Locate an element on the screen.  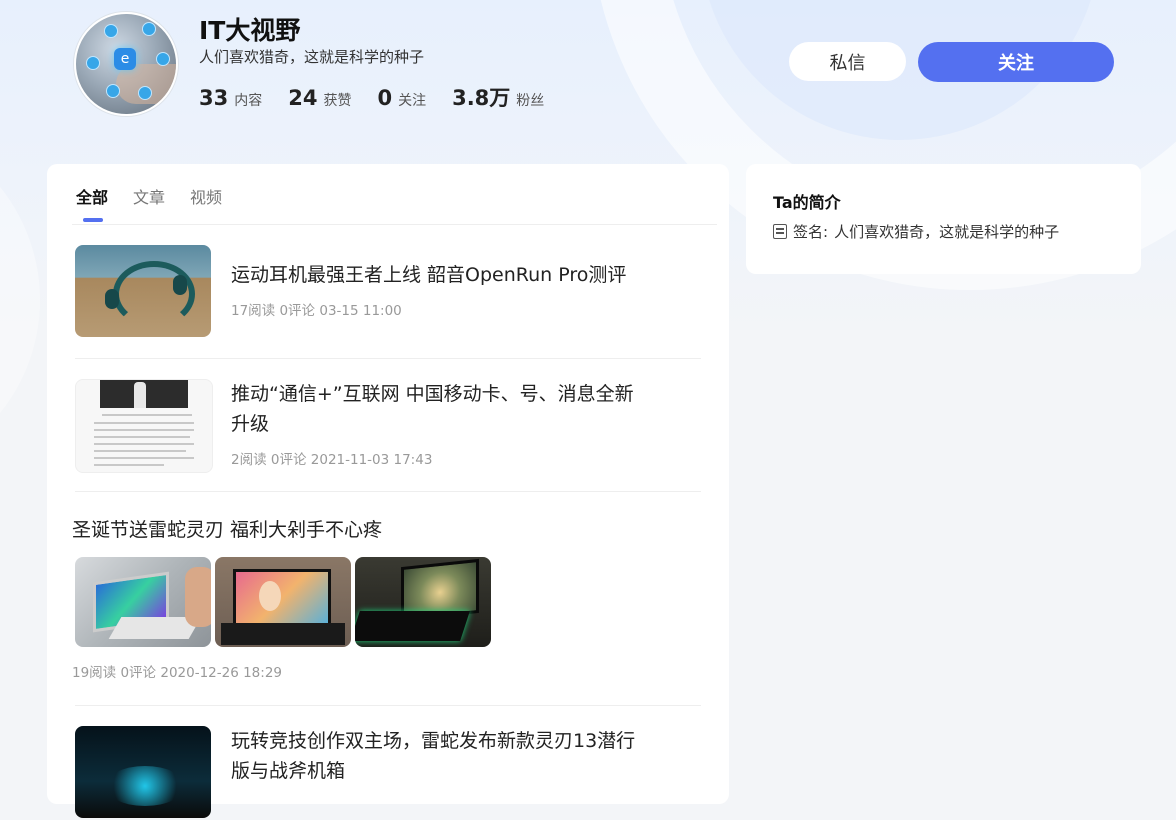
article-meta: 19阅读 0评论 2020-12-26 18:29 is located at coordinates (177, 673).